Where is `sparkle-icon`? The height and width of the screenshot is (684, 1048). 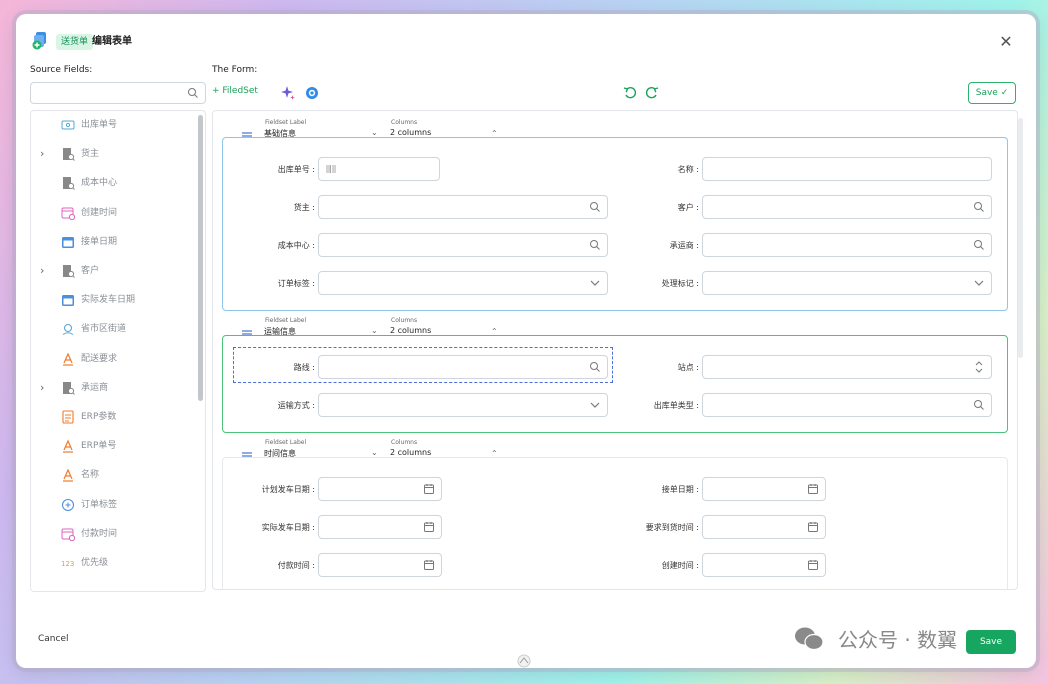
sparkle-icon is located at coordinates (288, 93).